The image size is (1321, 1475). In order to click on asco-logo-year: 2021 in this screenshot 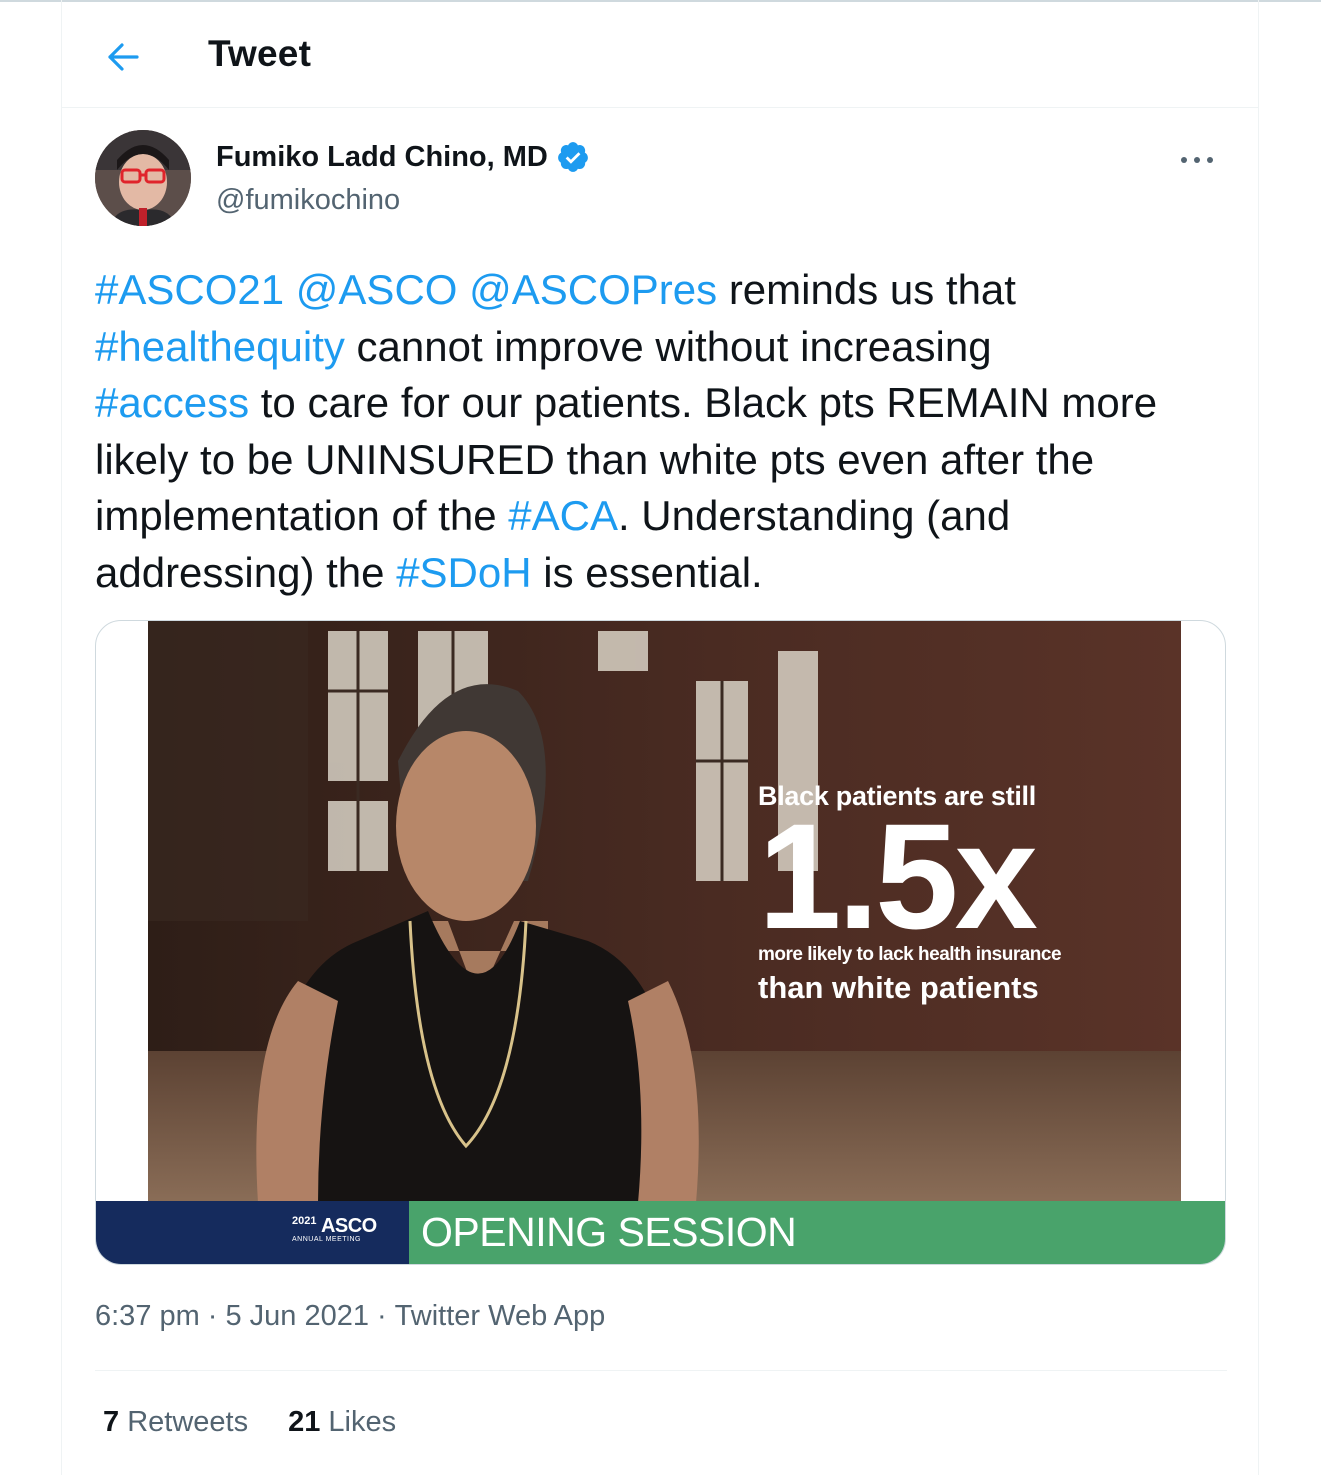, I will do `click(304, 1221)`.